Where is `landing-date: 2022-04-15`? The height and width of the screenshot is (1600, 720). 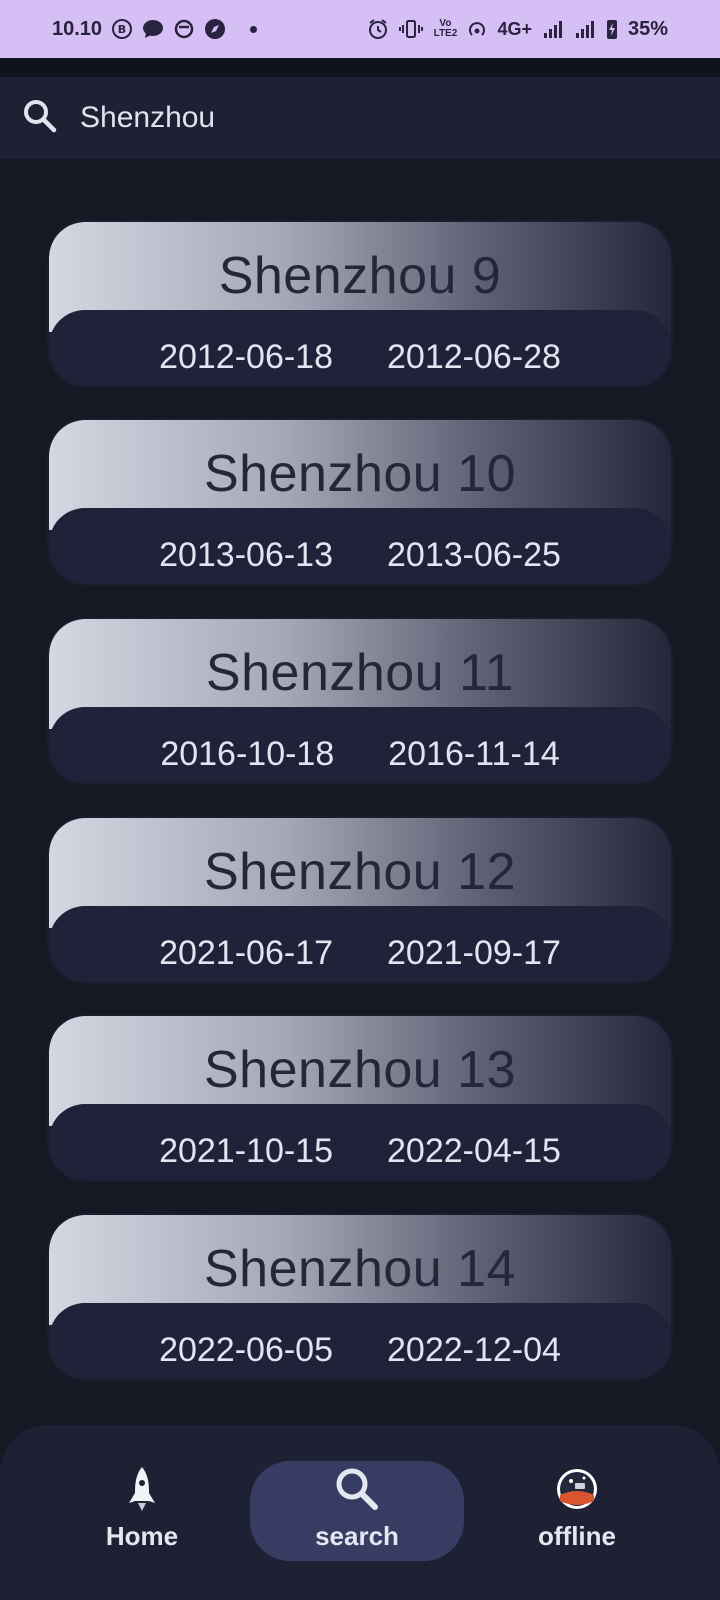
landing-date: 2022-04-15 is located at coordinates (474, 1151).